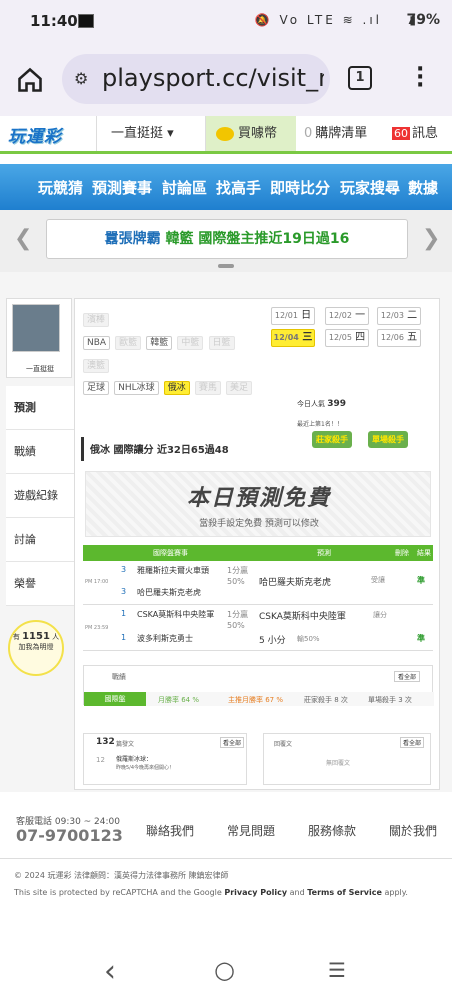 Image resolution: width=452 pixels, height=1000 pixels. I want to click on date-tab: 12/03 二, so click(399, 316).